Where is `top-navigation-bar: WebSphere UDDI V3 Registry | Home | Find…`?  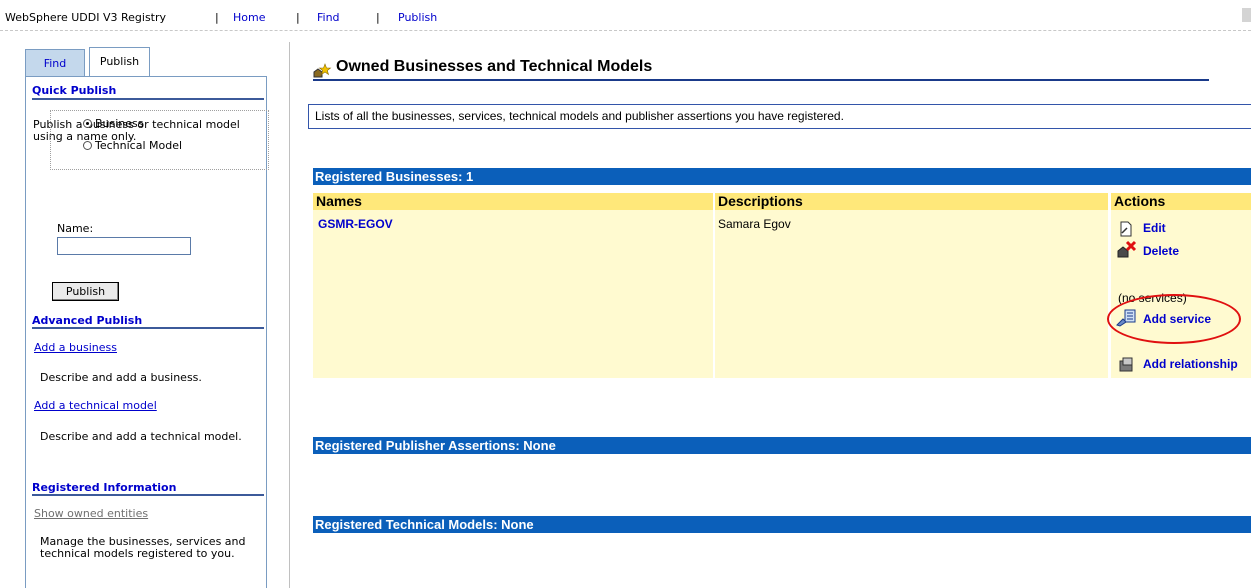
top-navigation-bar: WebSphere UDDI V3 Registry | Home | Find… is located at coordinates (625, 15).